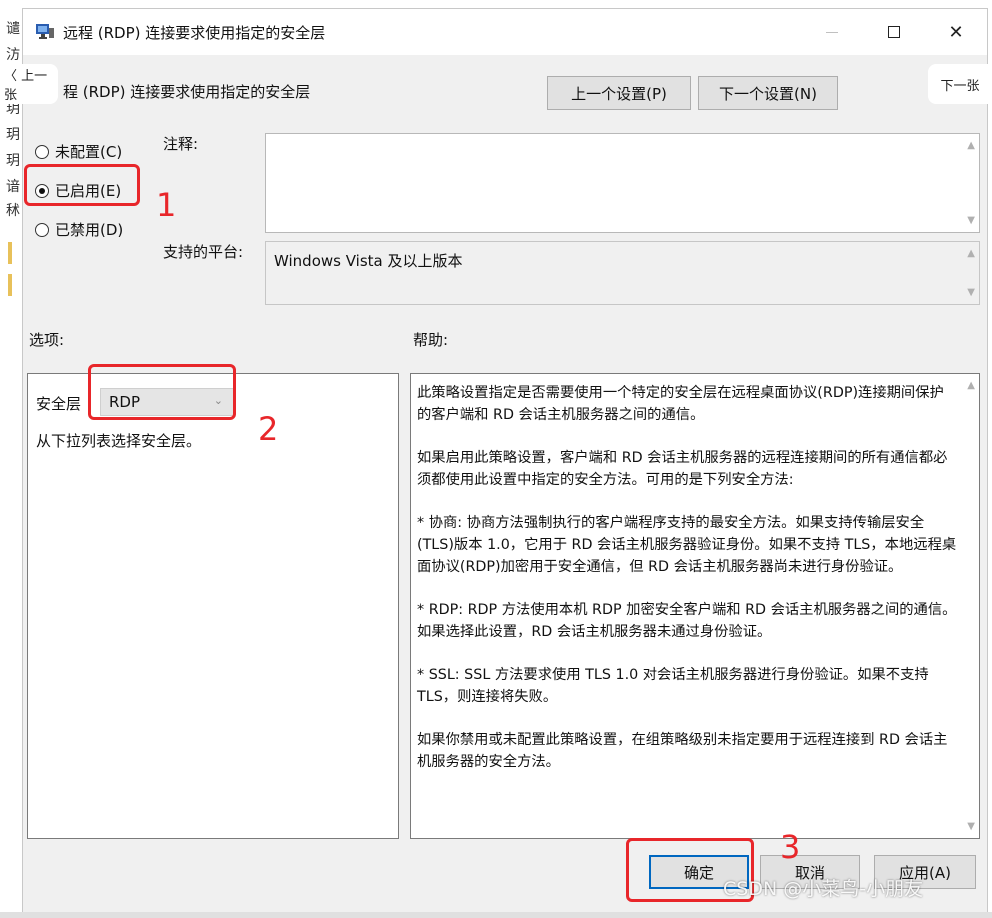 The image size is (992, 918). What do you see at coordinates (970, 273) in the screenshot?
I see `platform-scrollbar: ▲ ▼` at bounding box center [970, 273].